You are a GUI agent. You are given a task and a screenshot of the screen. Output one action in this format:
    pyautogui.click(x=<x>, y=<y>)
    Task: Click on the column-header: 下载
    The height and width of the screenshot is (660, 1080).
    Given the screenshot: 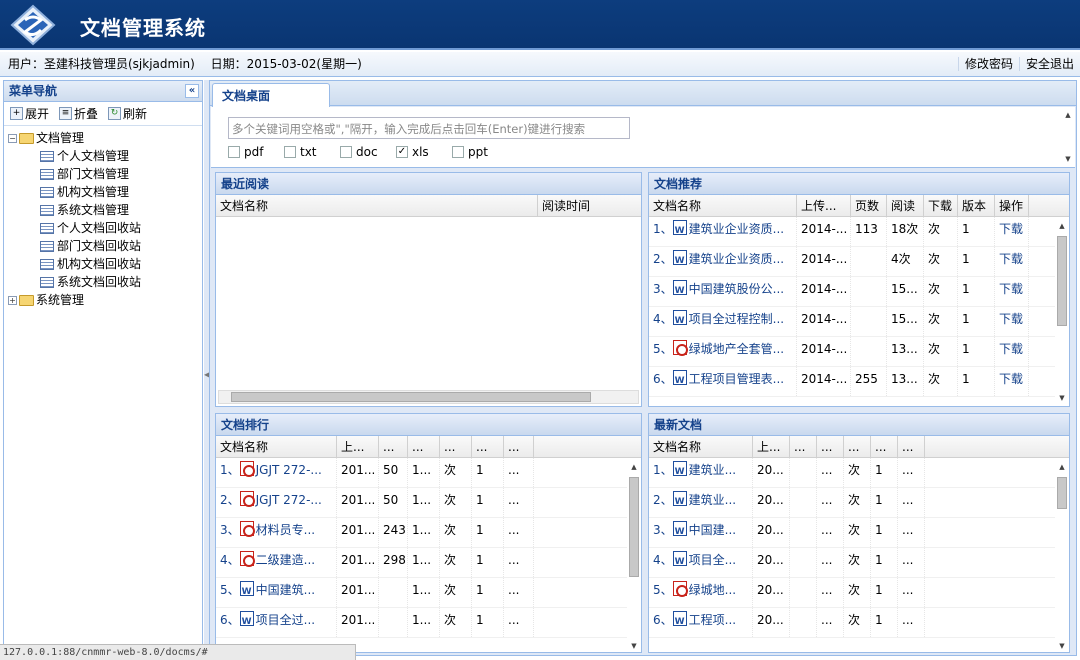 What is the action you would take?
    pyautogui.click(x=941, y=205)
    